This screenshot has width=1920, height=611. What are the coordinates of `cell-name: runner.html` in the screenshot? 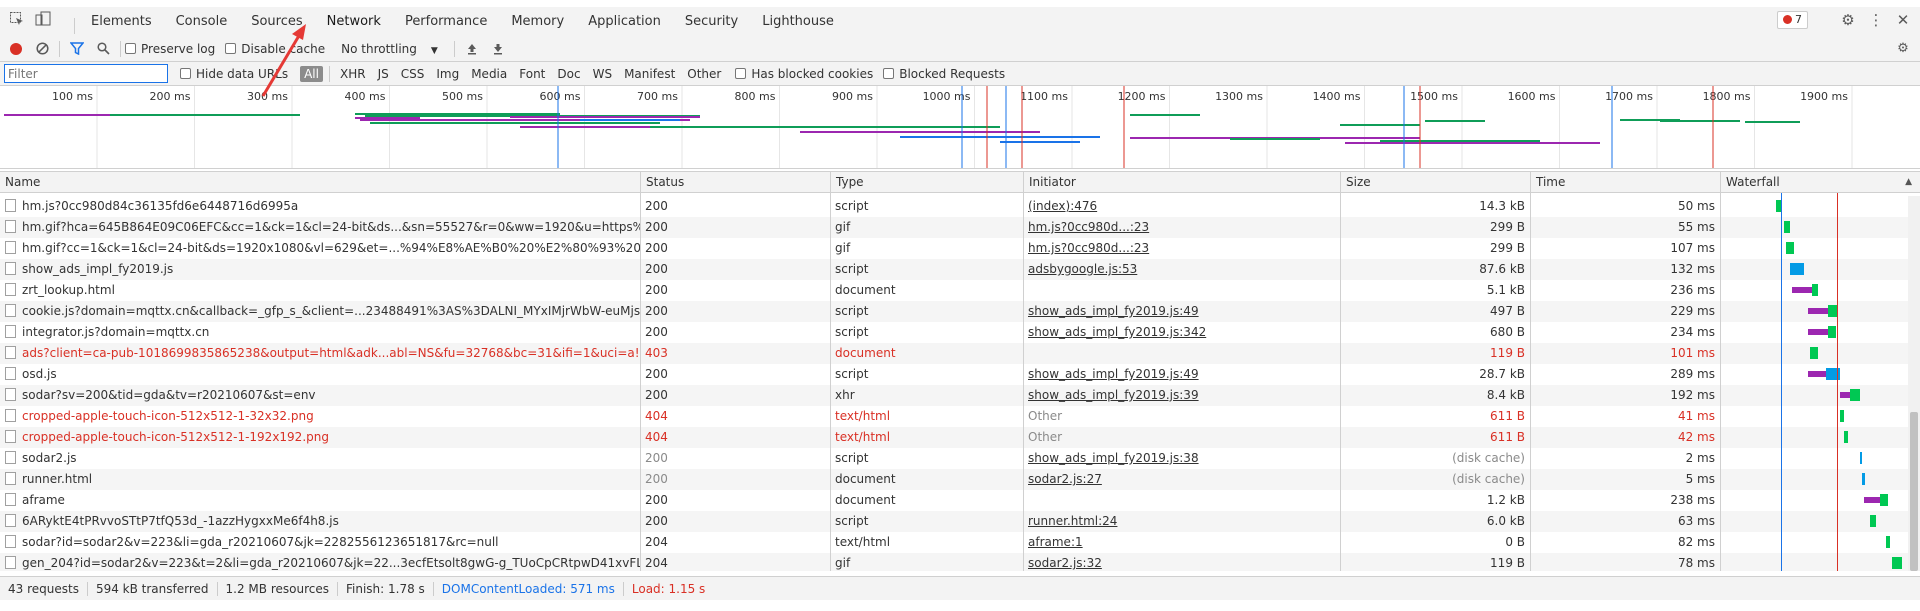 It's located at (320, 479).